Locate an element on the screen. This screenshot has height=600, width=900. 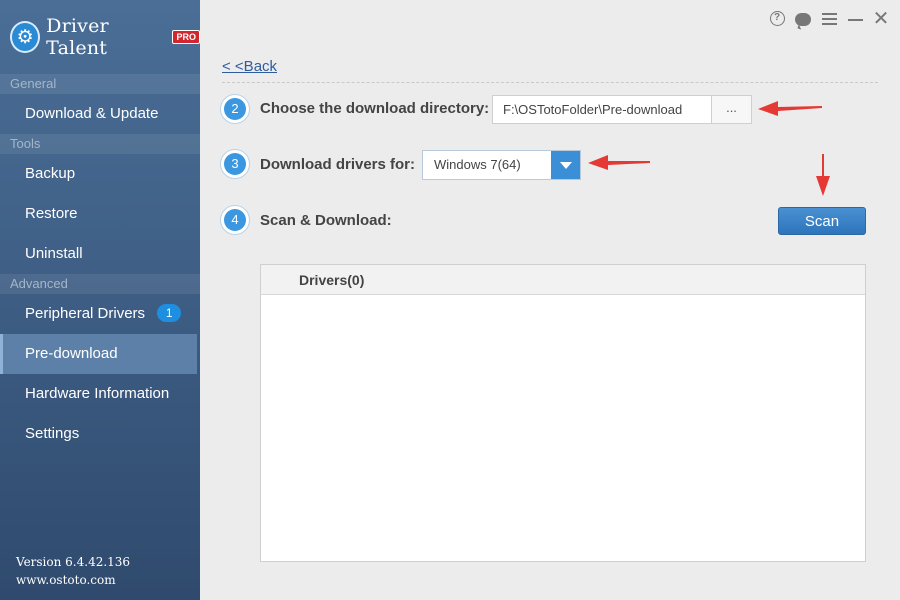
sidebar-item-hardware-information: Hardware Information is located at coordinates (100, 394).